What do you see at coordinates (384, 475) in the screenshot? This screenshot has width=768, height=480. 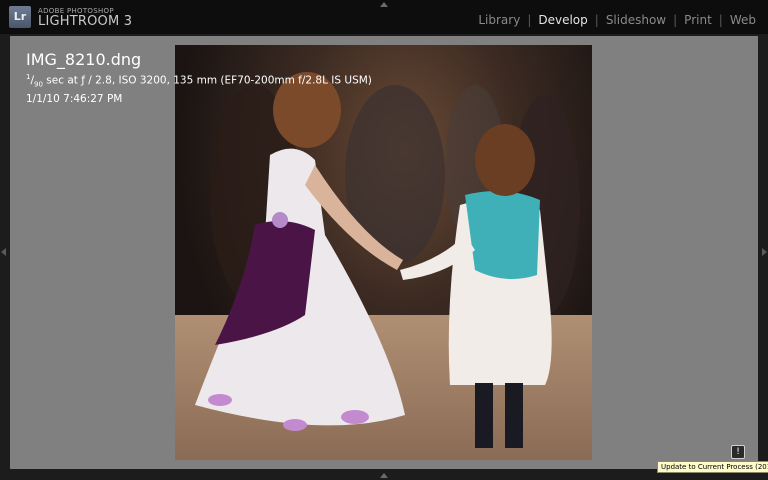 I see `toggle-filmstrip-icon` at bounding box center [384, 475].